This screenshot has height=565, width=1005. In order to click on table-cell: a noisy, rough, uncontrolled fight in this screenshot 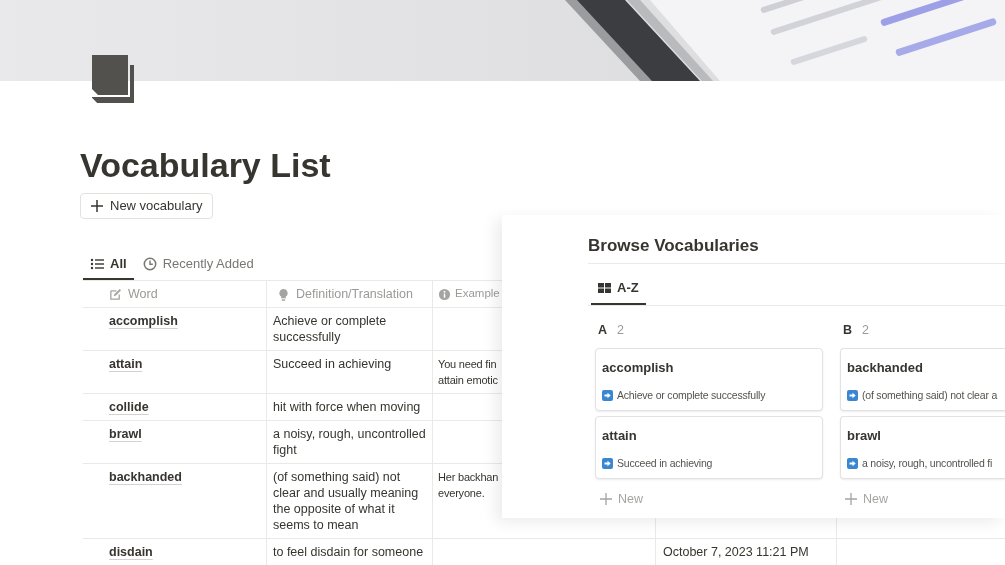, I will do `click(349, 442)`.